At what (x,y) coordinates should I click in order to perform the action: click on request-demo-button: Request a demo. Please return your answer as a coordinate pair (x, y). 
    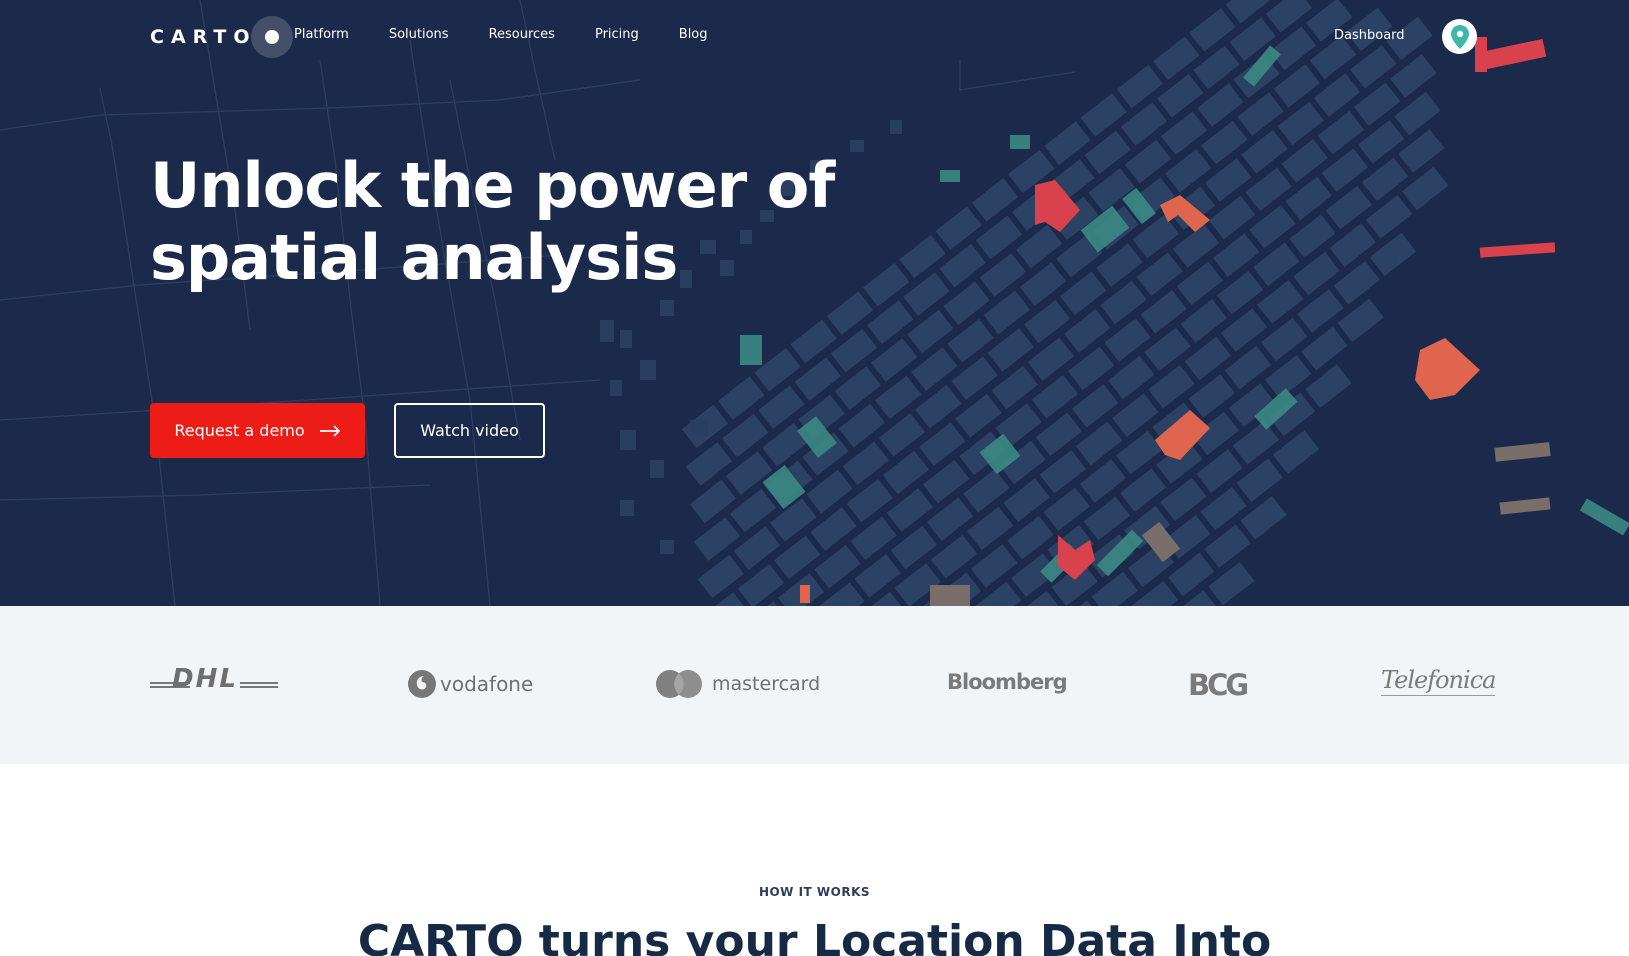
    Looking at the image, I should click on (257, 430).